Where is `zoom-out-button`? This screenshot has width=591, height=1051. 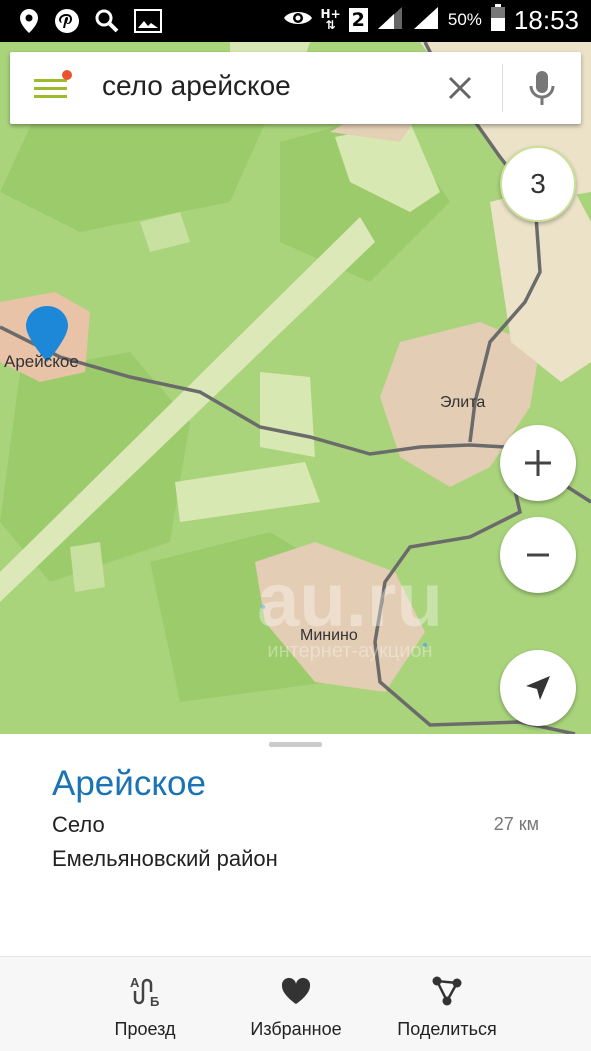
zoom-out-button is located at coordinates (538, 555).